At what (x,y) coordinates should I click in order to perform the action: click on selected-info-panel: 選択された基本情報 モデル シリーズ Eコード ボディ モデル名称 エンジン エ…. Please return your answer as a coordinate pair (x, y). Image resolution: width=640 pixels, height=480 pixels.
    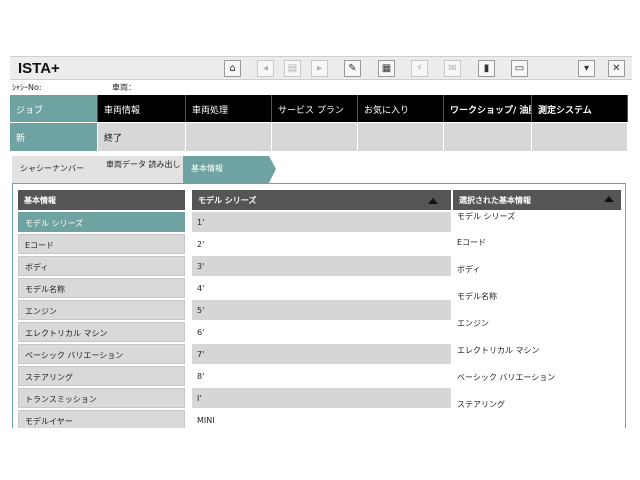
    Looking at the image, I should click on (537, 308).